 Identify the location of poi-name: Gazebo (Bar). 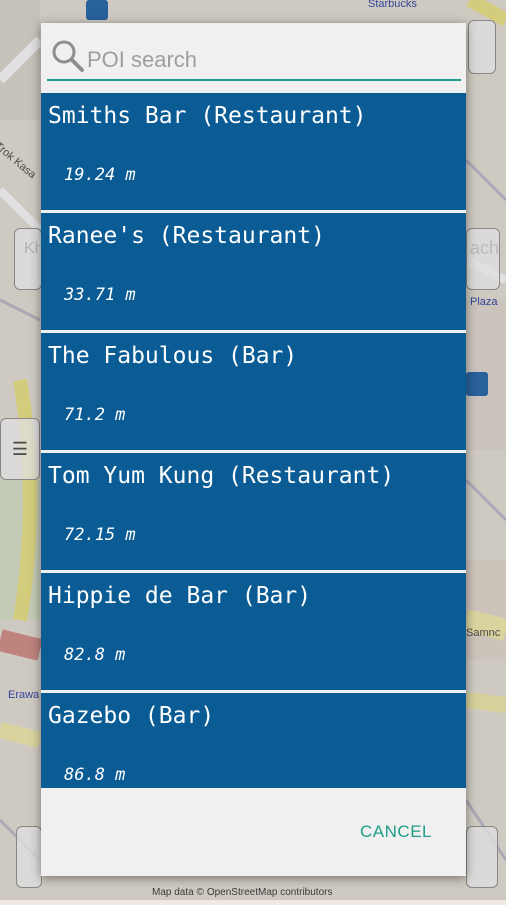
(131, 716).